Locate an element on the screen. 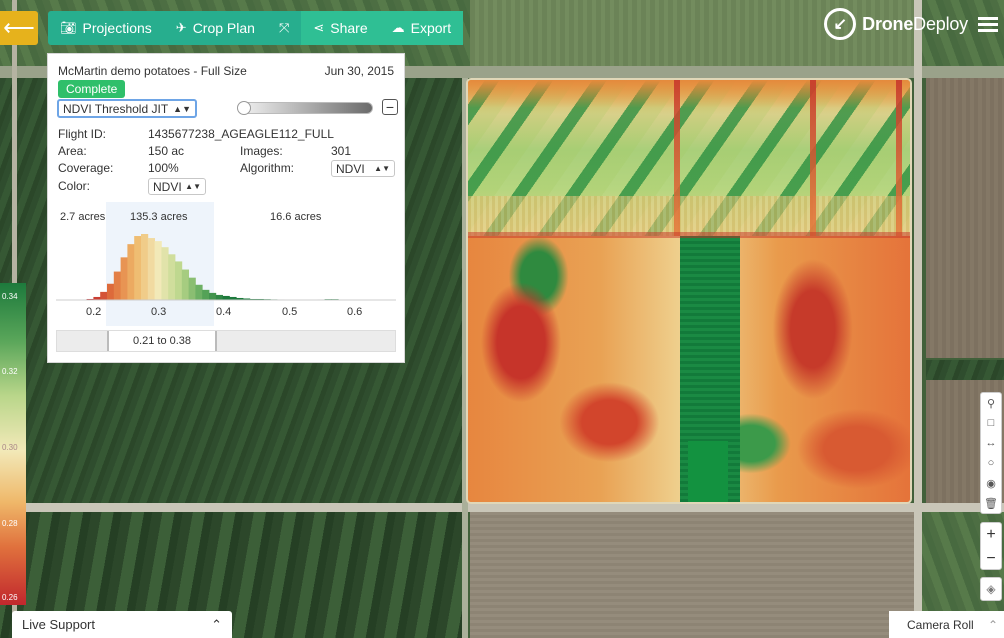 The image size is (1004, 638). ndvi-green-block is located at coordinates (710, 369).